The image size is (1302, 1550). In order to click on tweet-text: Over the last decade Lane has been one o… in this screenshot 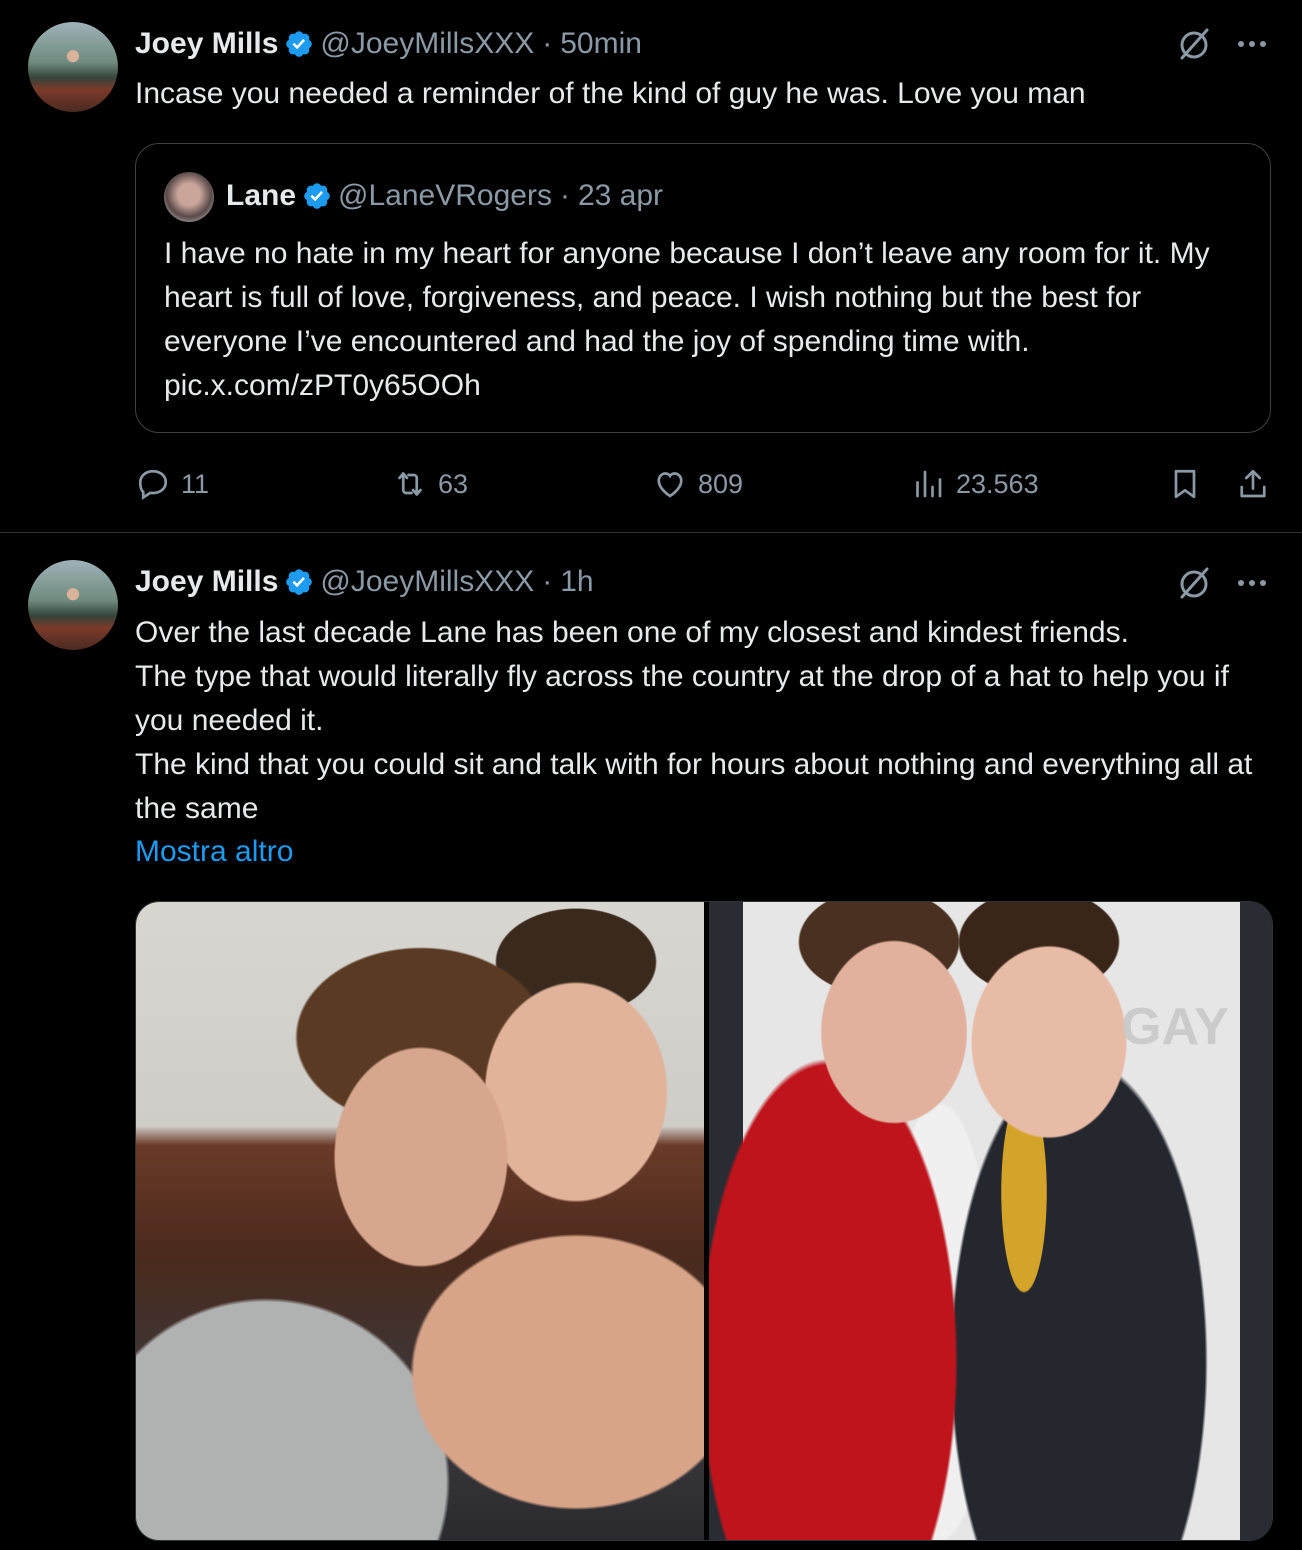, I will do `click(694, 720)`.